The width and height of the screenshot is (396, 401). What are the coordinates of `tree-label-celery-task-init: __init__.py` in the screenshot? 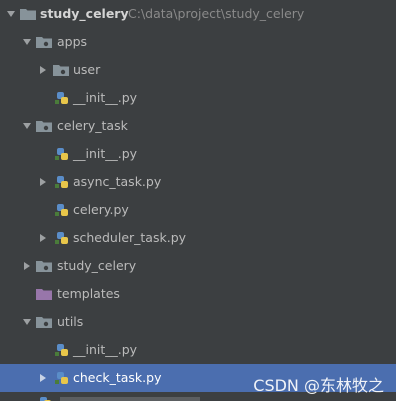 It's located at (105, 153).